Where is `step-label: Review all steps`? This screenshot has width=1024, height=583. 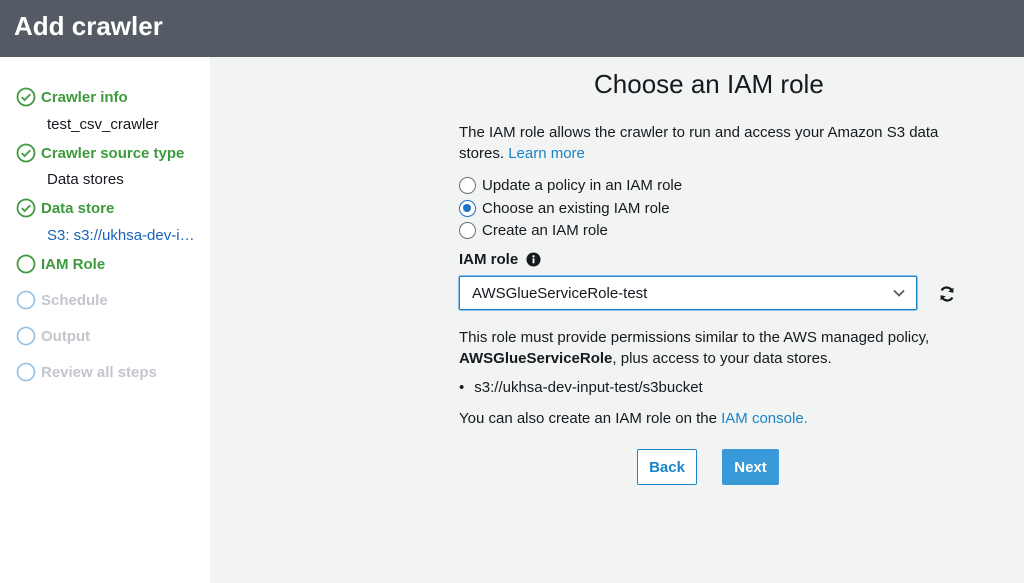
step-label: Review all steps is located at coordinates (99, 372).